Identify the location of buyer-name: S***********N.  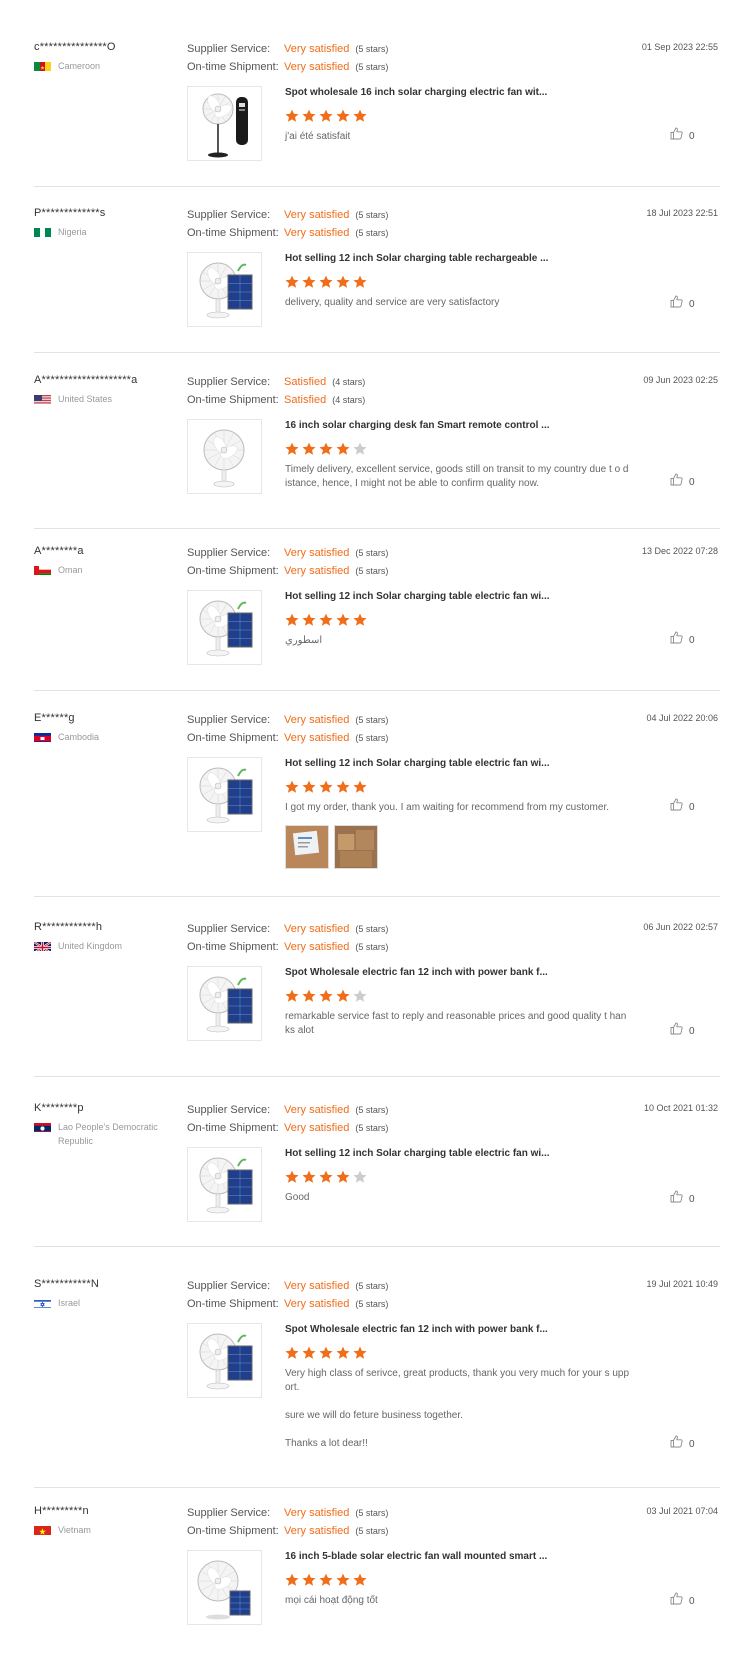
(66, 1284).